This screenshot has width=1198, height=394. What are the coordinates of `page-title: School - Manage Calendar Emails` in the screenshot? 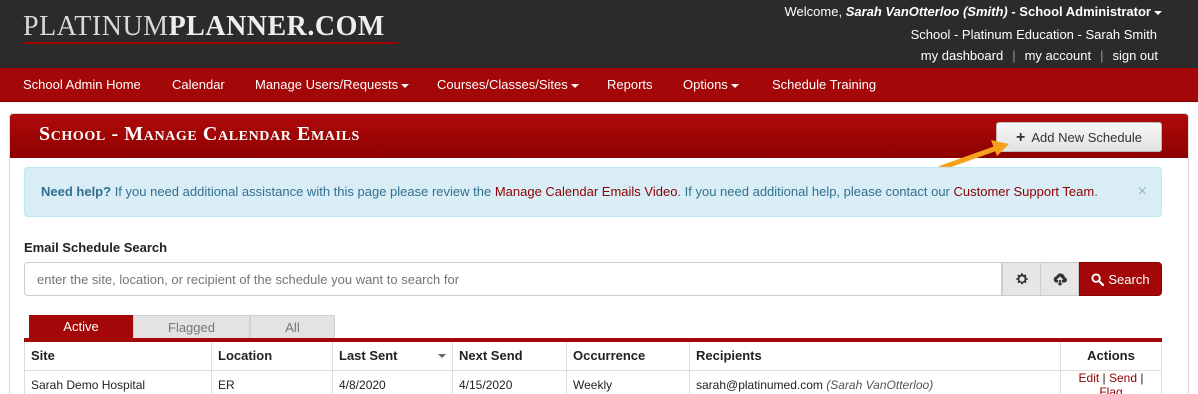 It's located at (199, 134).